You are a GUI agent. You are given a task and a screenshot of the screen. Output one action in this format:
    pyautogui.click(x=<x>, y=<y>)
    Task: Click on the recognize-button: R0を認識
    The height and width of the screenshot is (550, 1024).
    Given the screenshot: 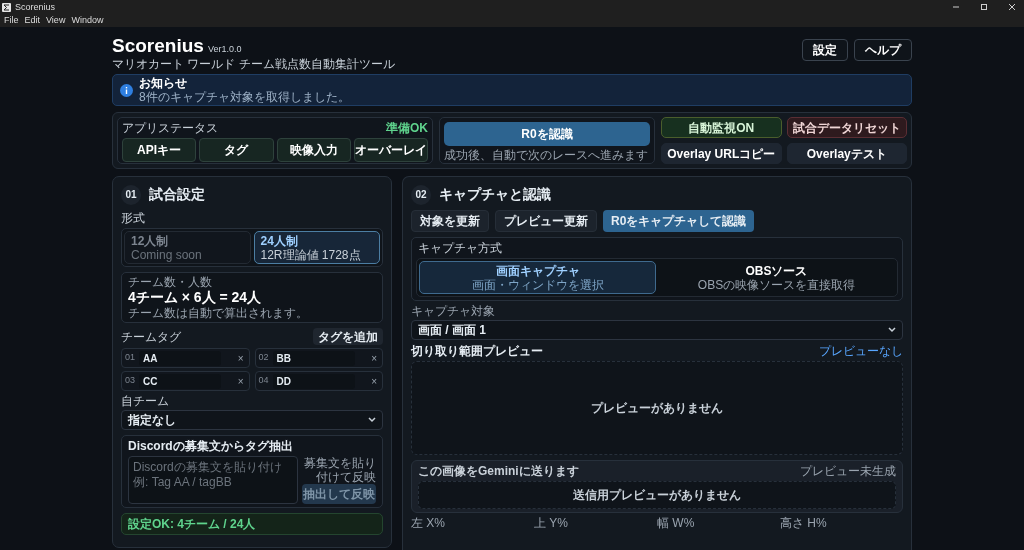 What is the action you would take?
    pyautogui.click(x=547, y=134)
    